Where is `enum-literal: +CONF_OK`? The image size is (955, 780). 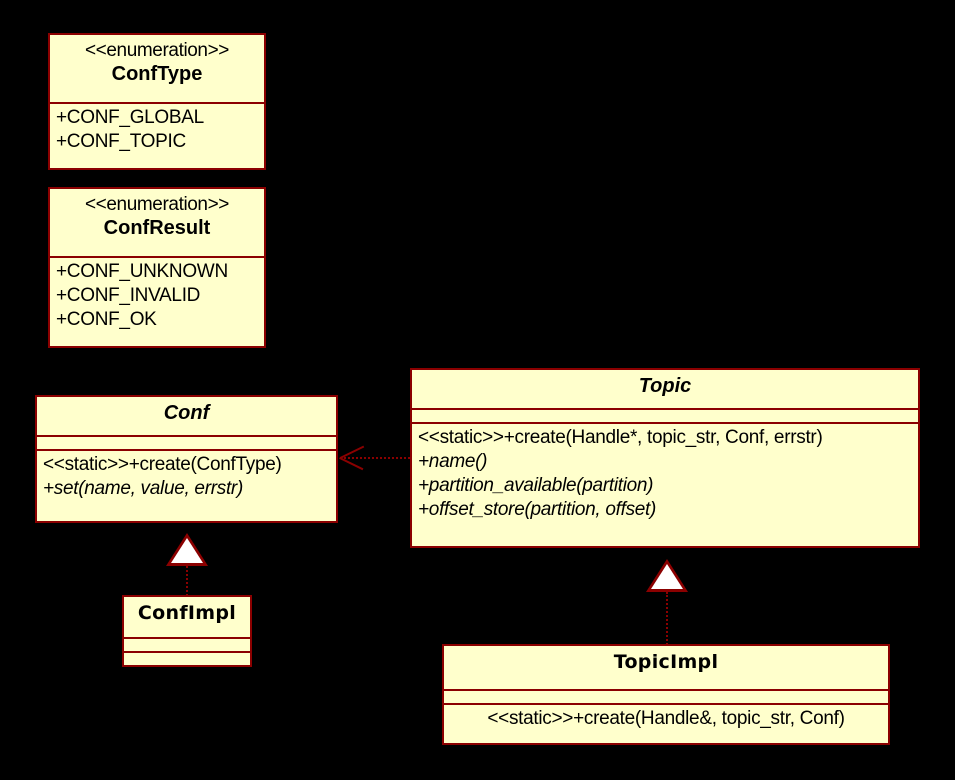 enum-literal: +CONF_OK is located at coordinates (106, 319).